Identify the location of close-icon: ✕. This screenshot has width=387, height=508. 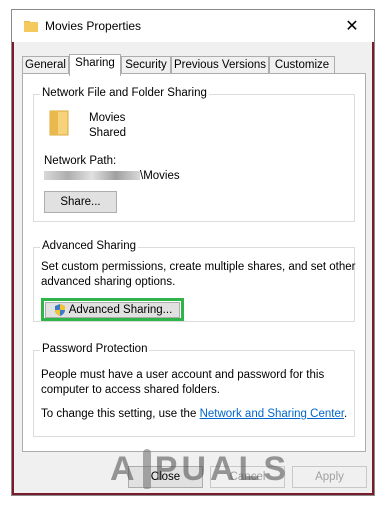
(352, 25).